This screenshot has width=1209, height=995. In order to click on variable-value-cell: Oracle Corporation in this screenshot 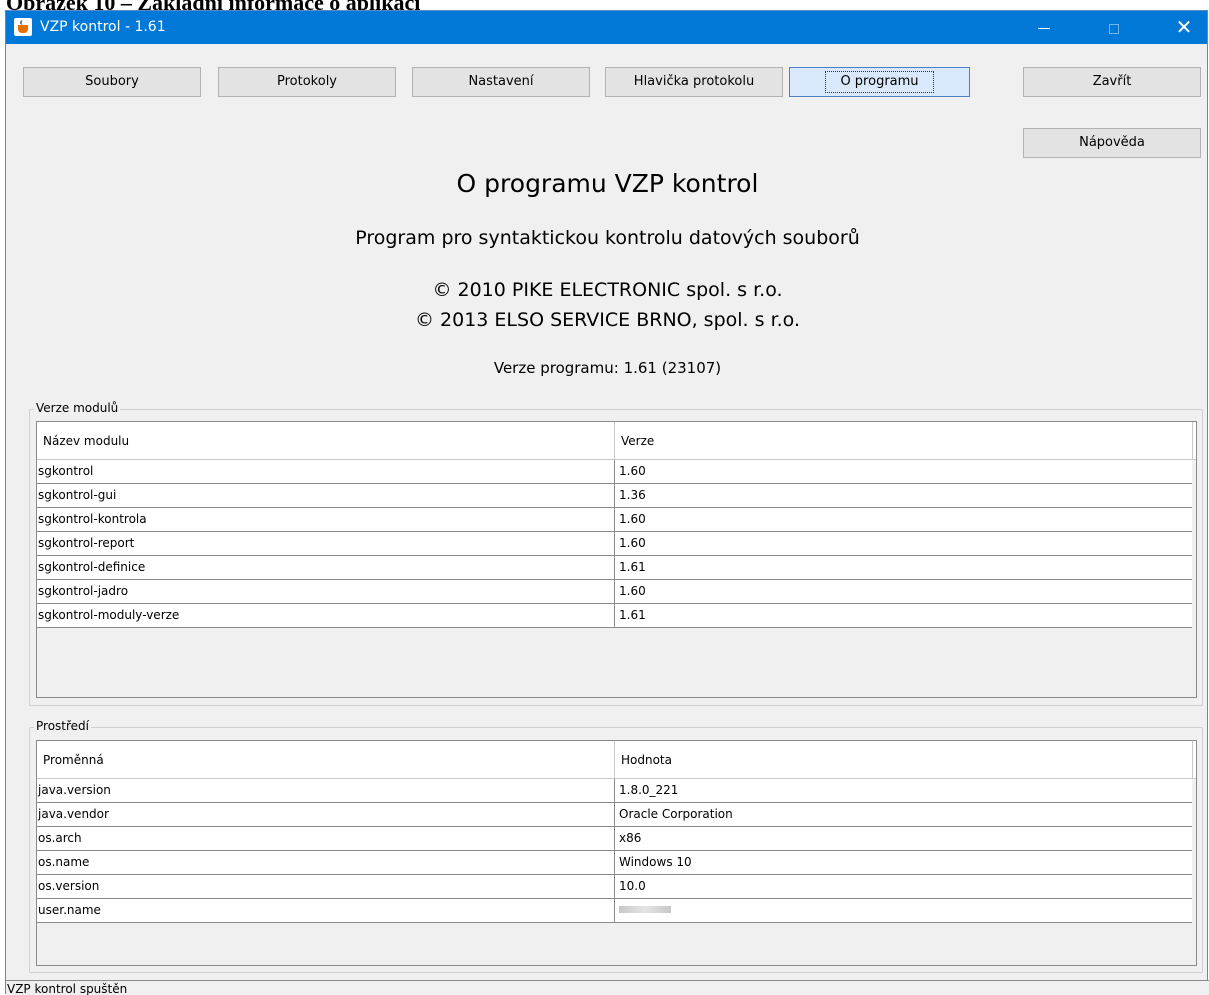, I will do `click(903, 814)`.